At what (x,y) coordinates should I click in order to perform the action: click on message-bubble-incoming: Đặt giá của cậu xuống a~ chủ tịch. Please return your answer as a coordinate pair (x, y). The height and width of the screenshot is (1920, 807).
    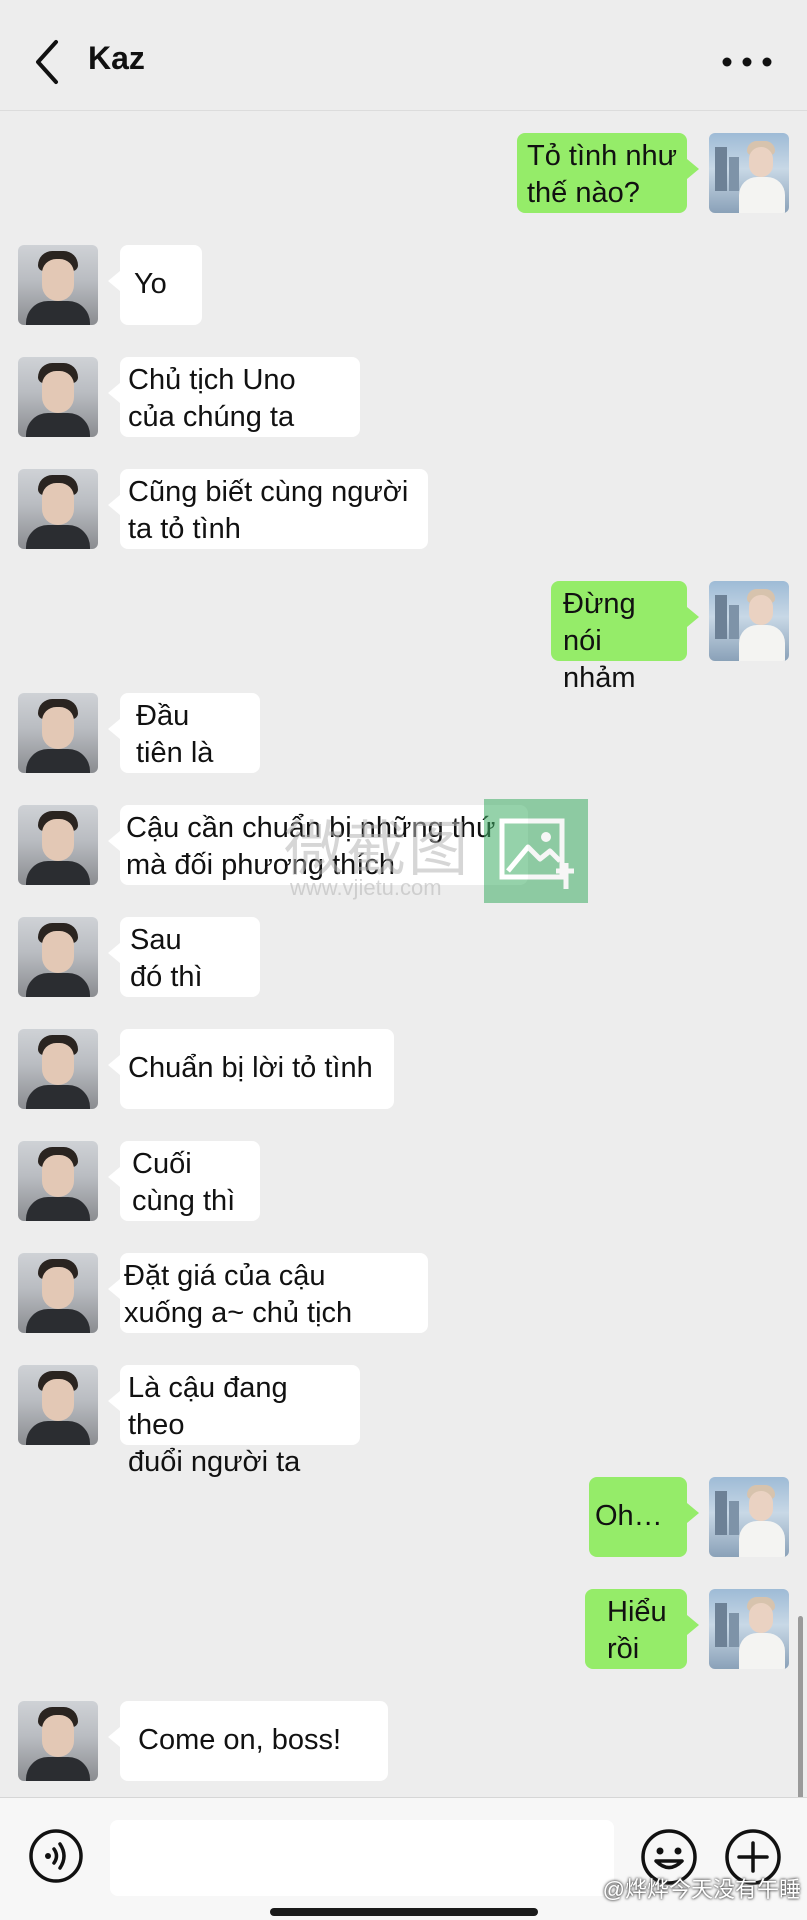
    Looking at the image, I should click on (268, 1293).